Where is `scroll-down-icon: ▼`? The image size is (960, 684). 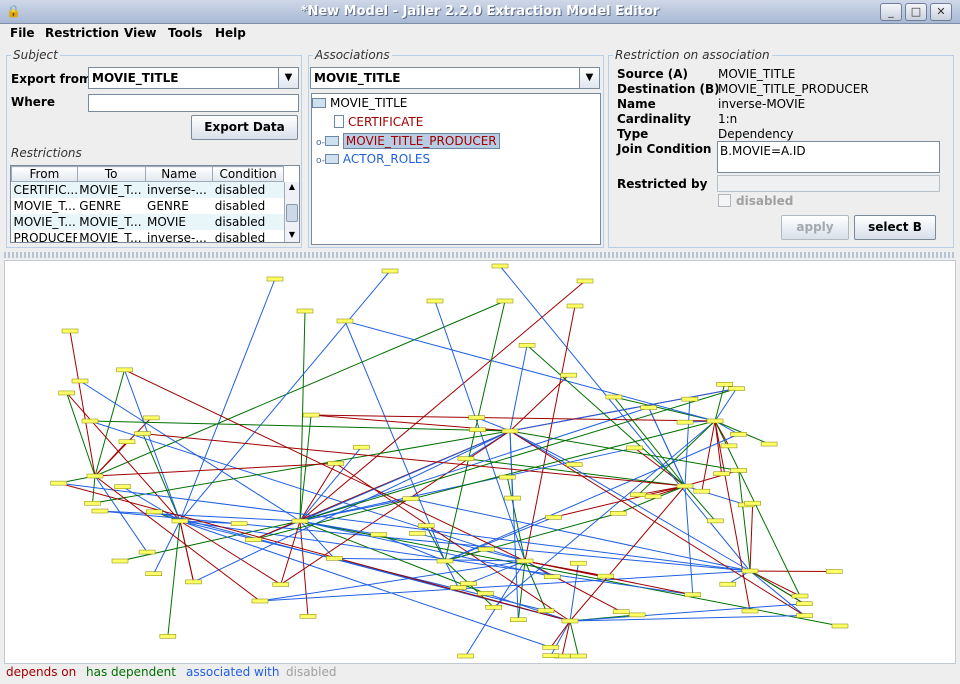 scroll-down-icon: ▼ is located at coordinates (292, 236).